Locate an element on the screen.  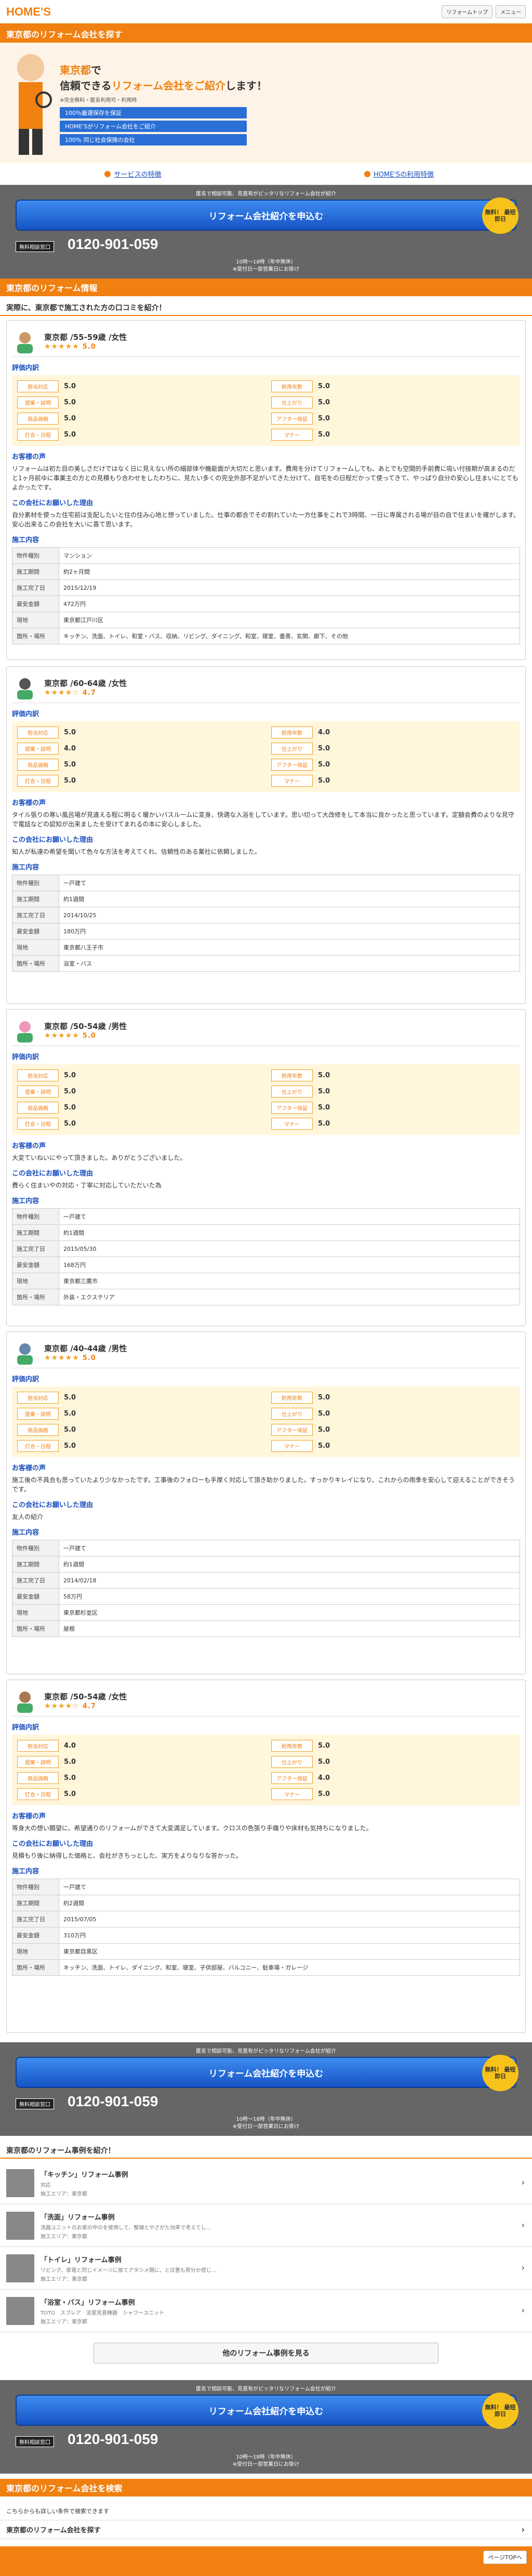
table-row: 施工期間 約2ヶ月間 is located at coordinates (266, 571).